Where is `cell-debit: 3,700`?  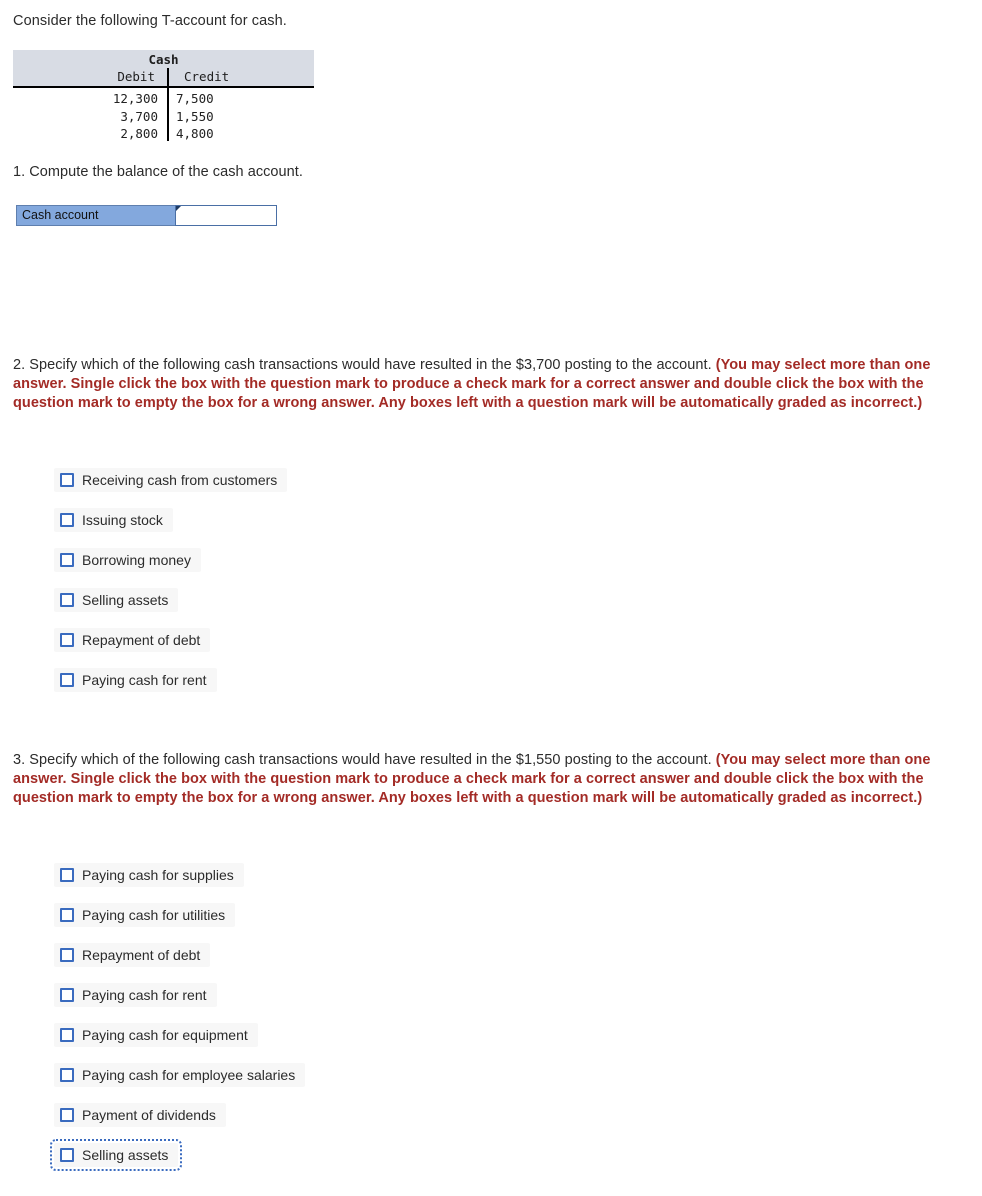 cell-debit: 3,700 is located at coordinates (139, 116).